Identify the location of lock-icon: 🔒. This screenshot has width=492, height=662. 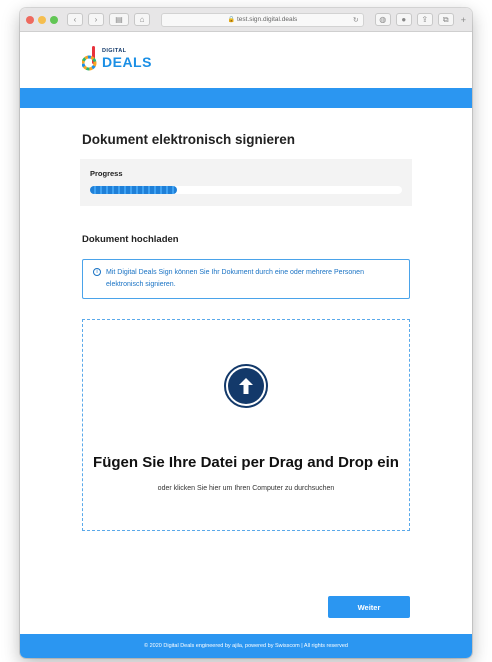
(231, 20).